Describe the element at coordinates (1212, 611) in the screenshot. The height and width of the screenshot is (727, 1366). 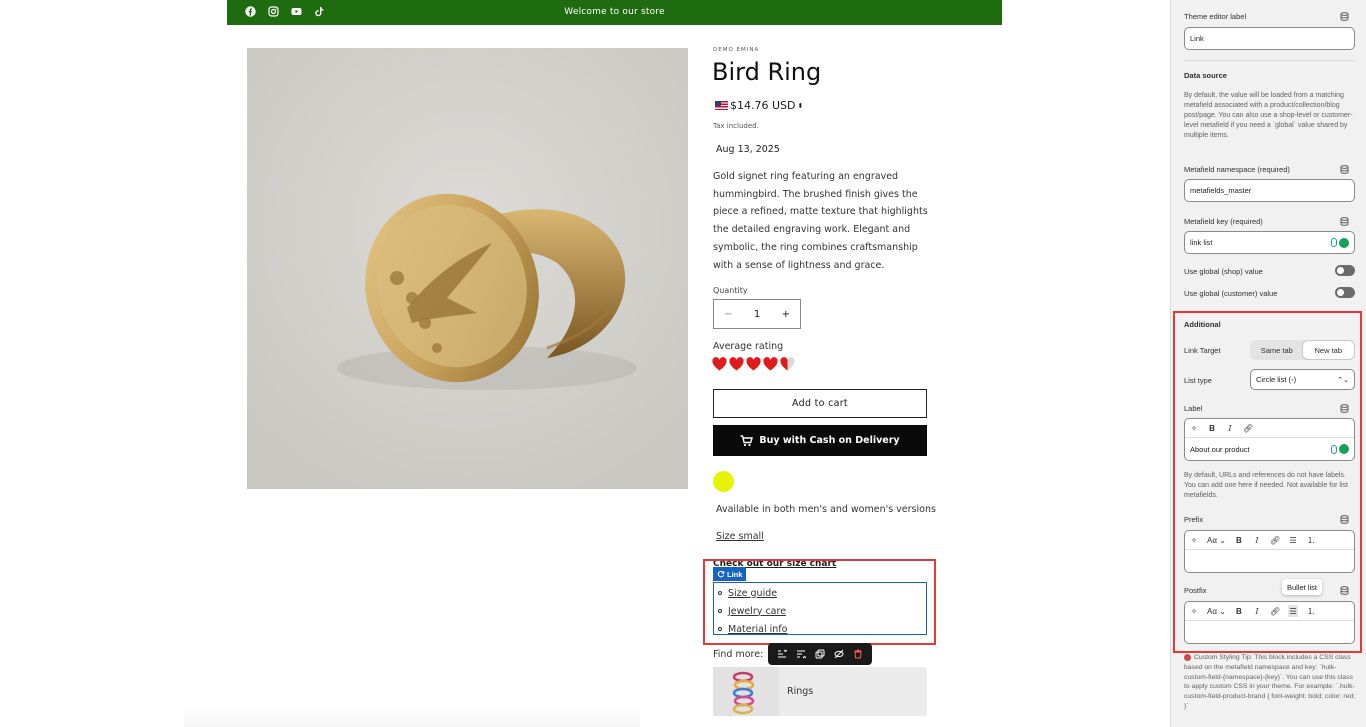
I see `font-size-label: Aα` at that location.